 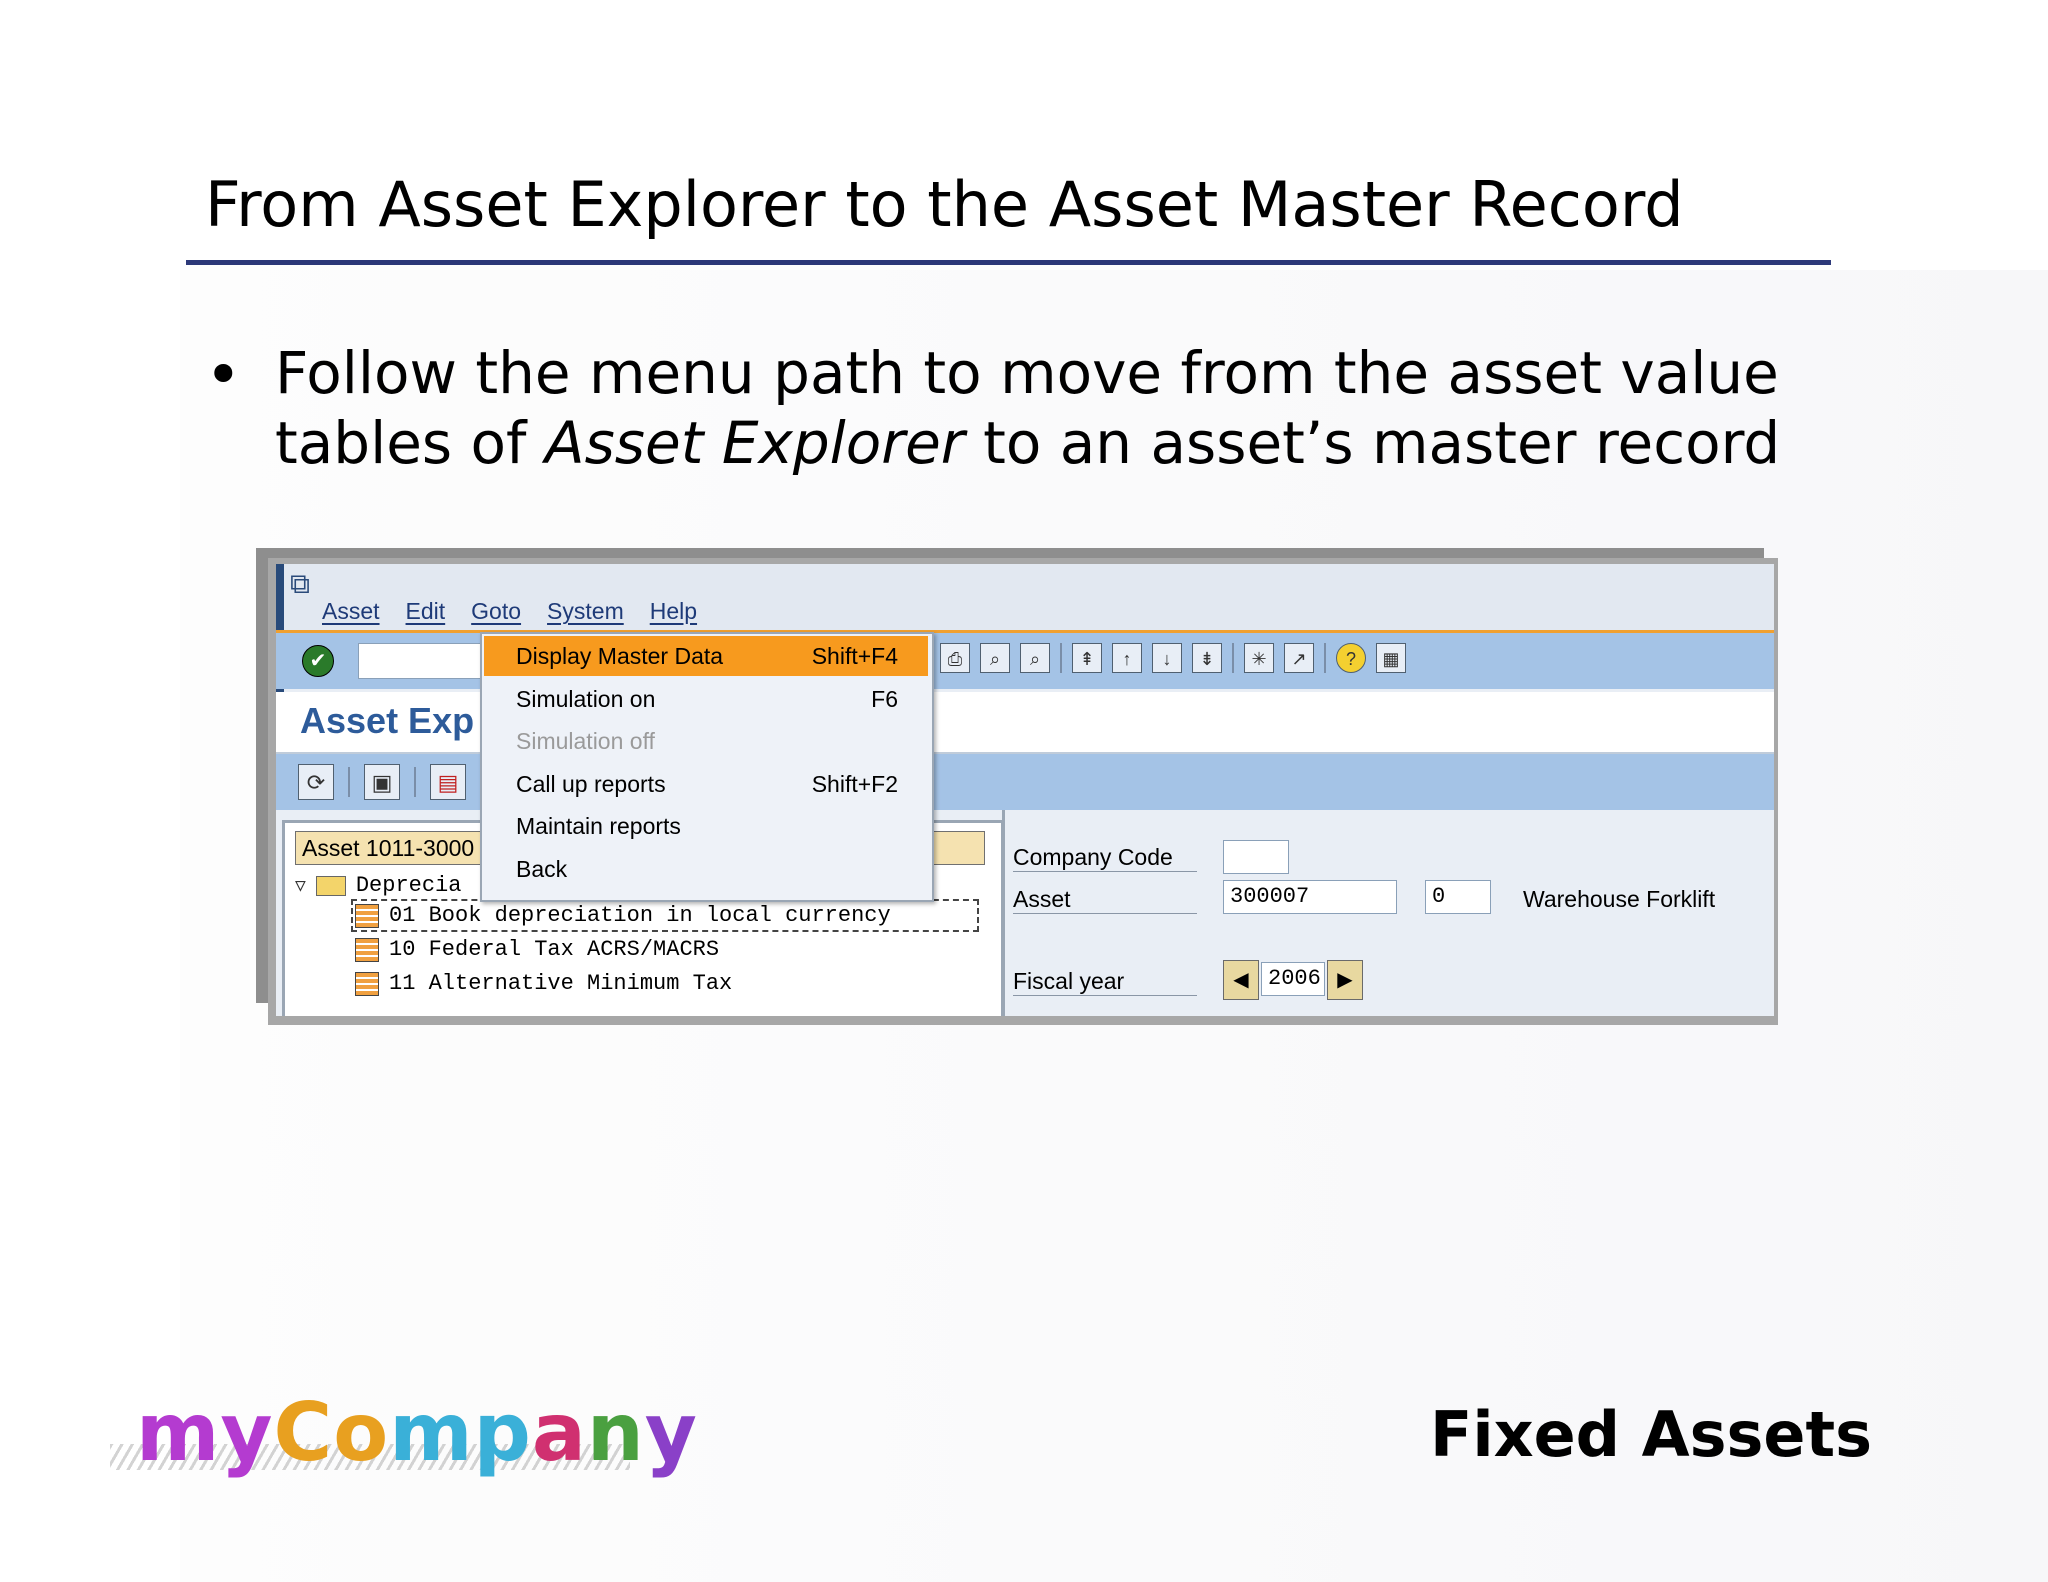 What do you see at coordinates (1105, 982) in the screenshot?
I see `fiscal-year-label: Fiscal year` at bounding box center [1105, 982].